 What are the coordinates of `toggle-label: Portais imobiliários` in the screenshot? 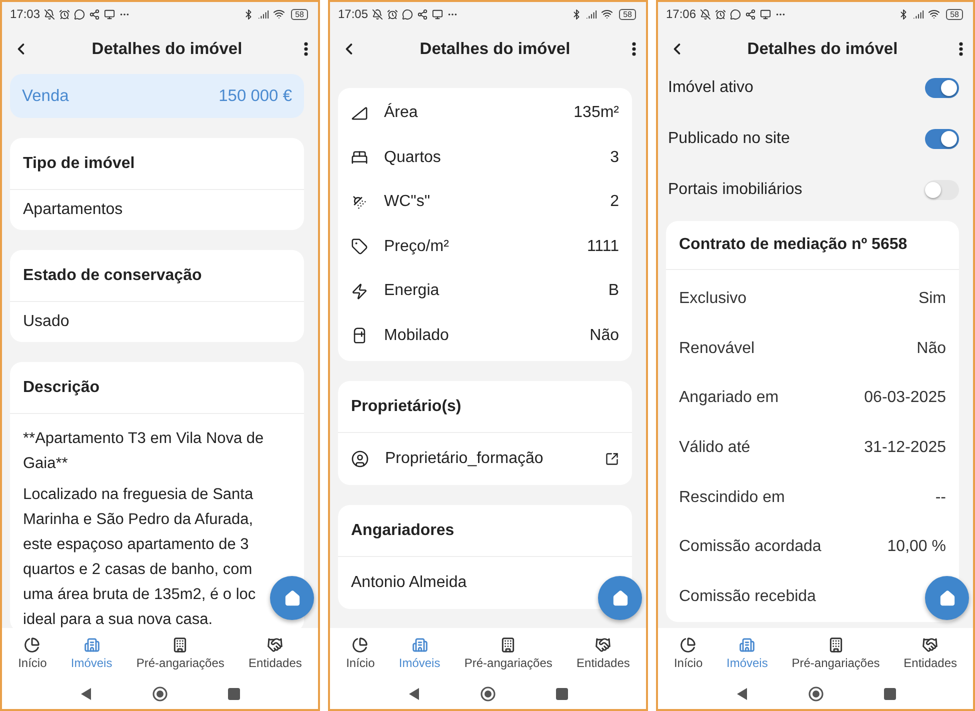 It's located at (736, 189).